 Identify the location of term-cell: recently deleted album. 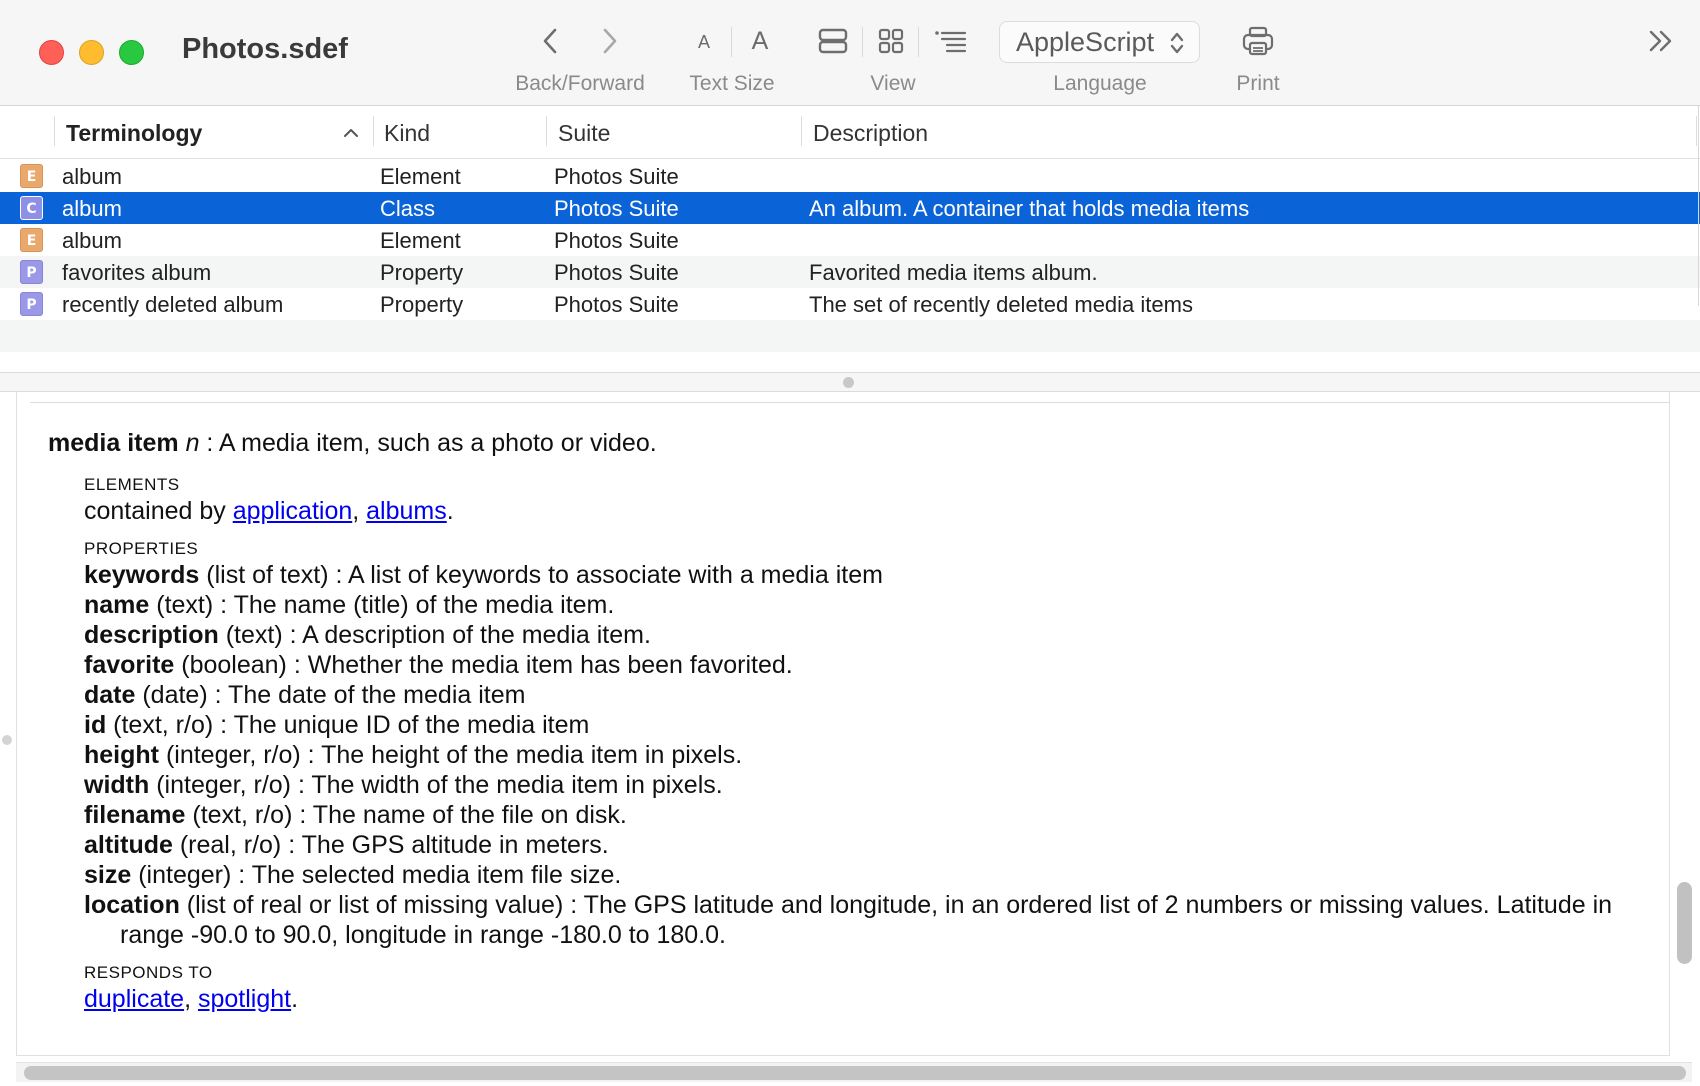
(173, 304).